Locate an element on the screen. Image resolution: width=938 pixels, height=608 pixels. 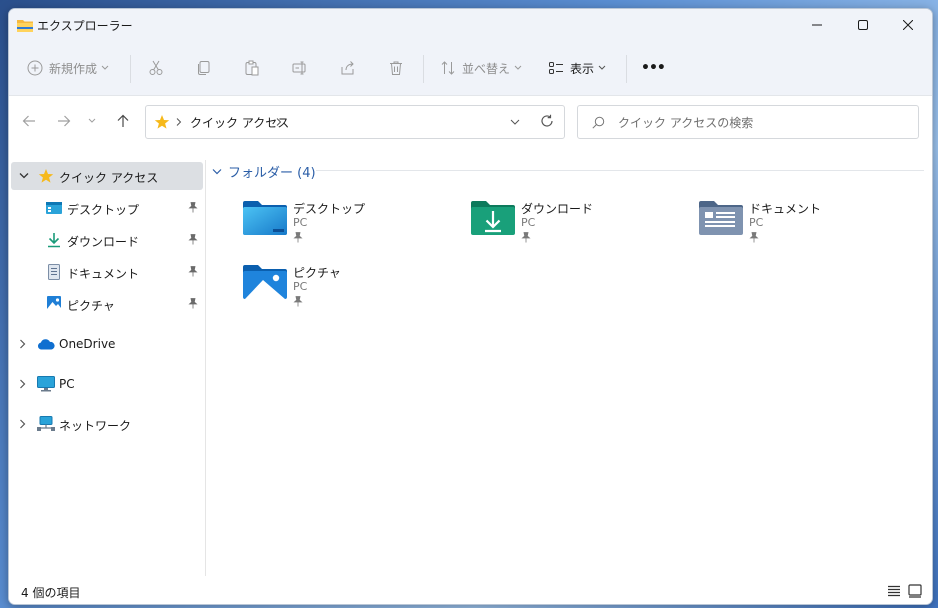
sidebar-item-label: デスクトップ is located at coordinates (103, 210).